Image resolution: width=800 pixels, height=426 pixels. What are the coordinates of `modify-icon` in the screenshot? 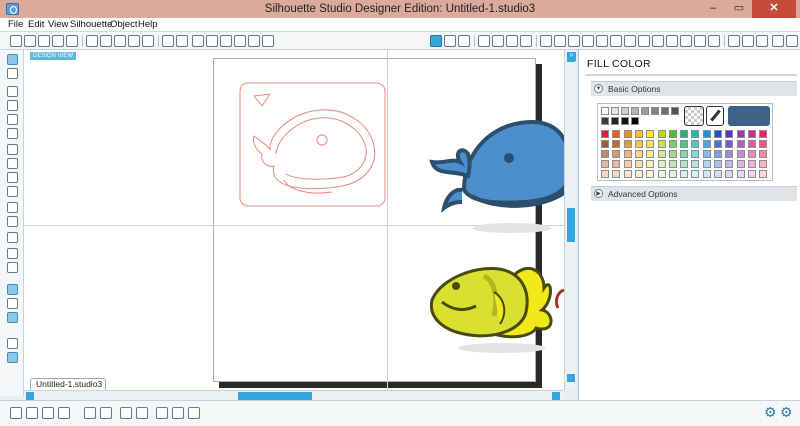 It's located at (644, 41).